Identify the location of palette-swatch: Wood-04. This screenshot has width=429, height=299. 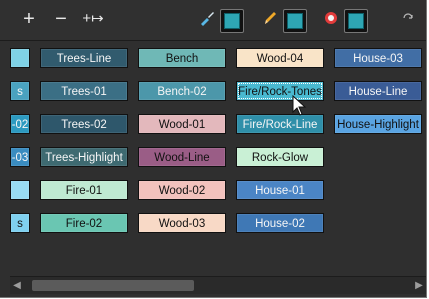
(280, 58).